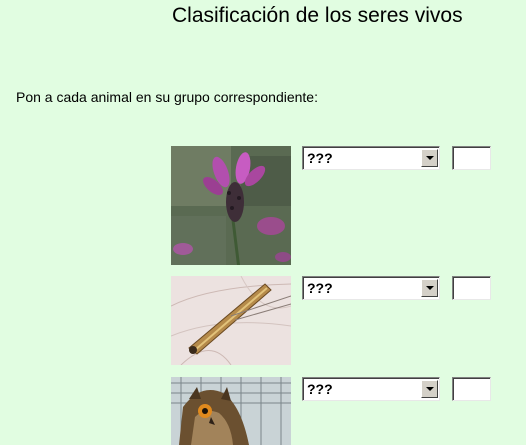 Image resolution: width=526 pixels, height=445 pixels. Describe the element at coordinates (231, 205) in the screenshot. I see `lavender-flower-photo` at that location.